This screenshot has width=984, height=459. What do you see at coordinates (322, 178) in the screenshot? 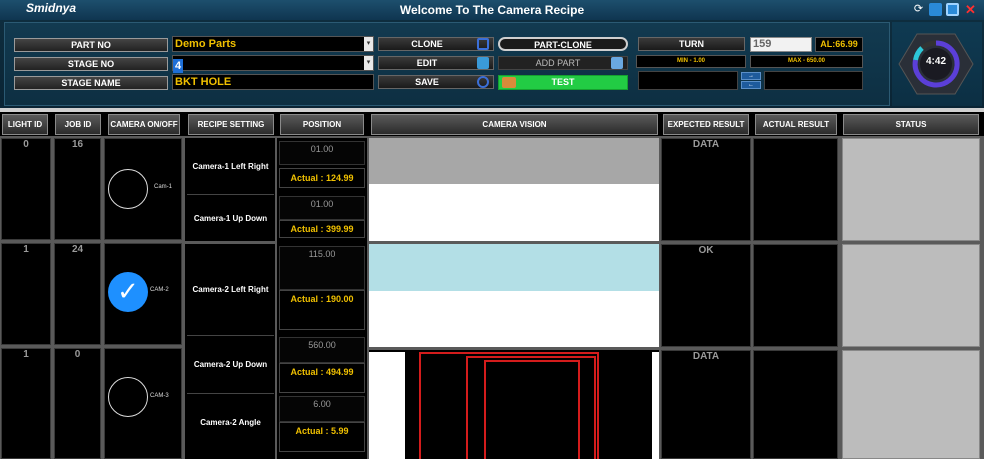
I see `actual-value: Actual : 124.99` at bounding box center [322, 178].